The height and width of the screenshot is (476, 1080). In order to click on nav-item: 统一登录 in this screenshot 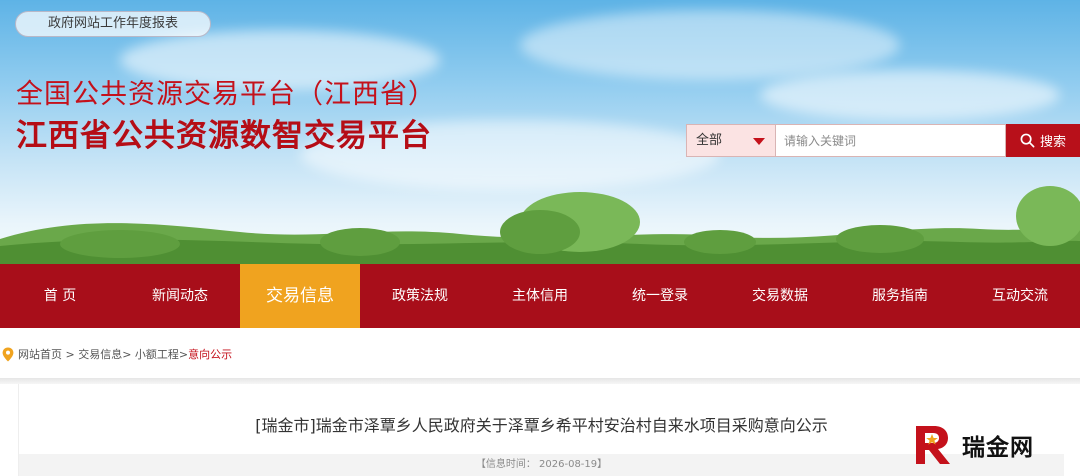, I will do `click(660, 296)`.